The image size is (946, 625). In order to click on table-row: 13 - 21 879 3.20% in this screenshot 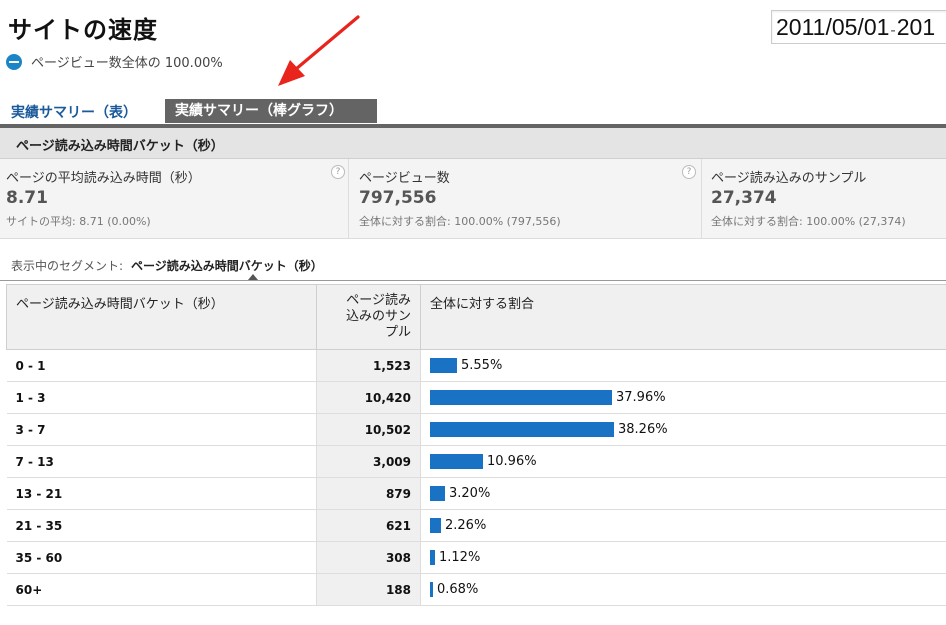, I will do `click(476, 493)`.